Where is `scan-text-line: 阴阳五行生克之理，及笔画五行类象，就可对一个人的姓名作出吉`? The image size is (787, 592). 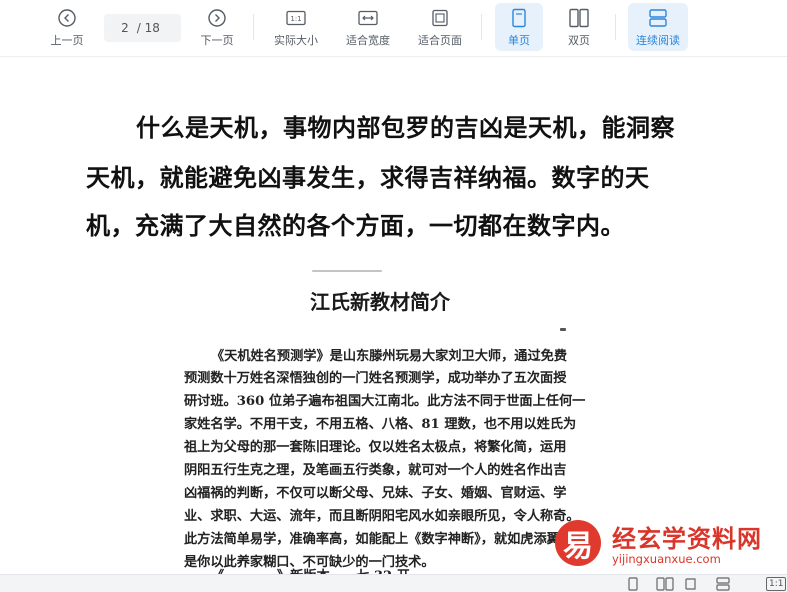 scan-text-line: 阴阳五行生克之理，及笔画五行类象，就可对一个人的姓名作出吉 is located at coordinates (375, 470).